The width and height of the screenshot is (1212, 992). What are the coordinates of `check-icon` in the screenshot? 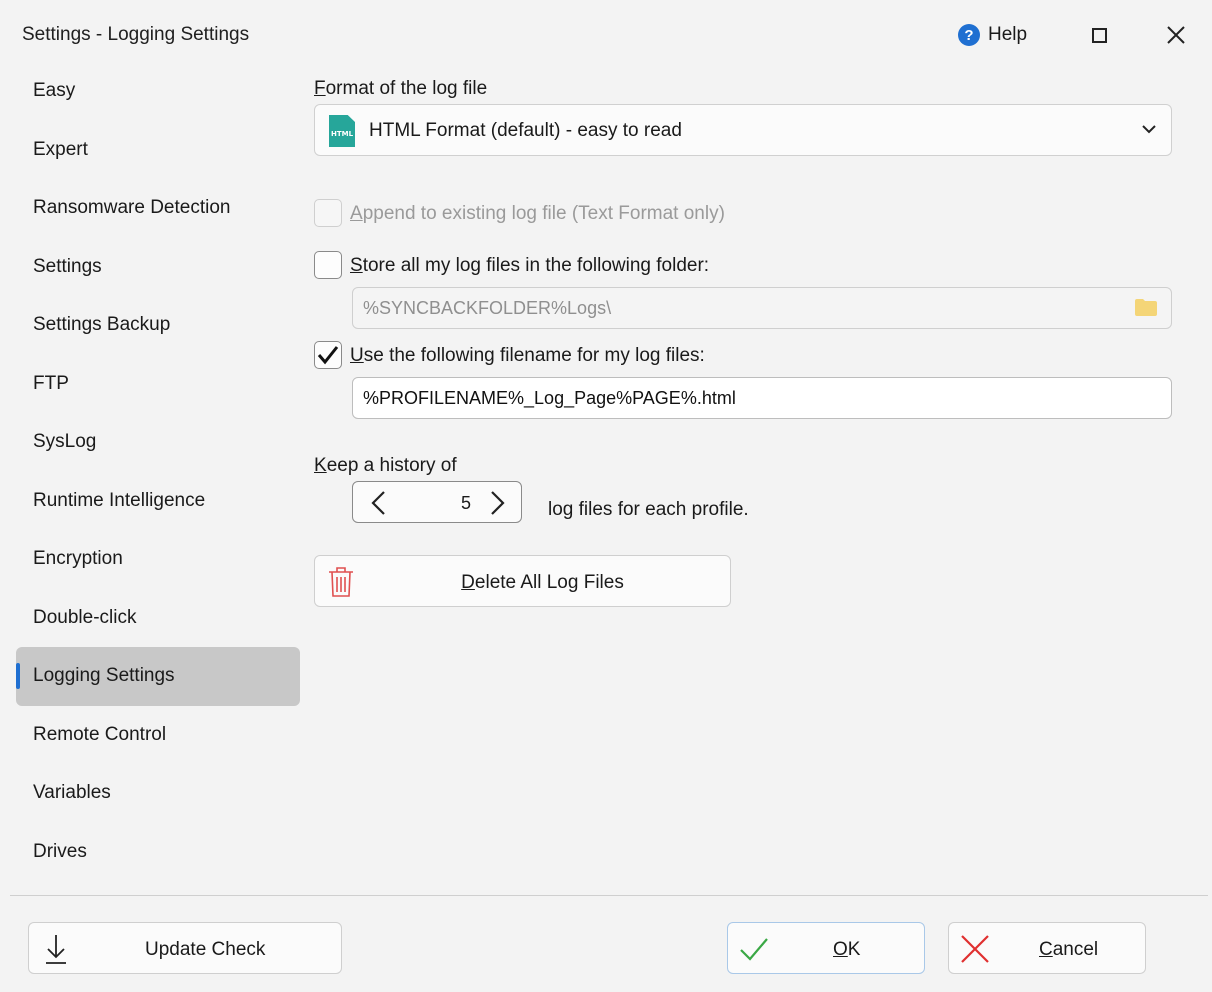 It's located at (754, 949).